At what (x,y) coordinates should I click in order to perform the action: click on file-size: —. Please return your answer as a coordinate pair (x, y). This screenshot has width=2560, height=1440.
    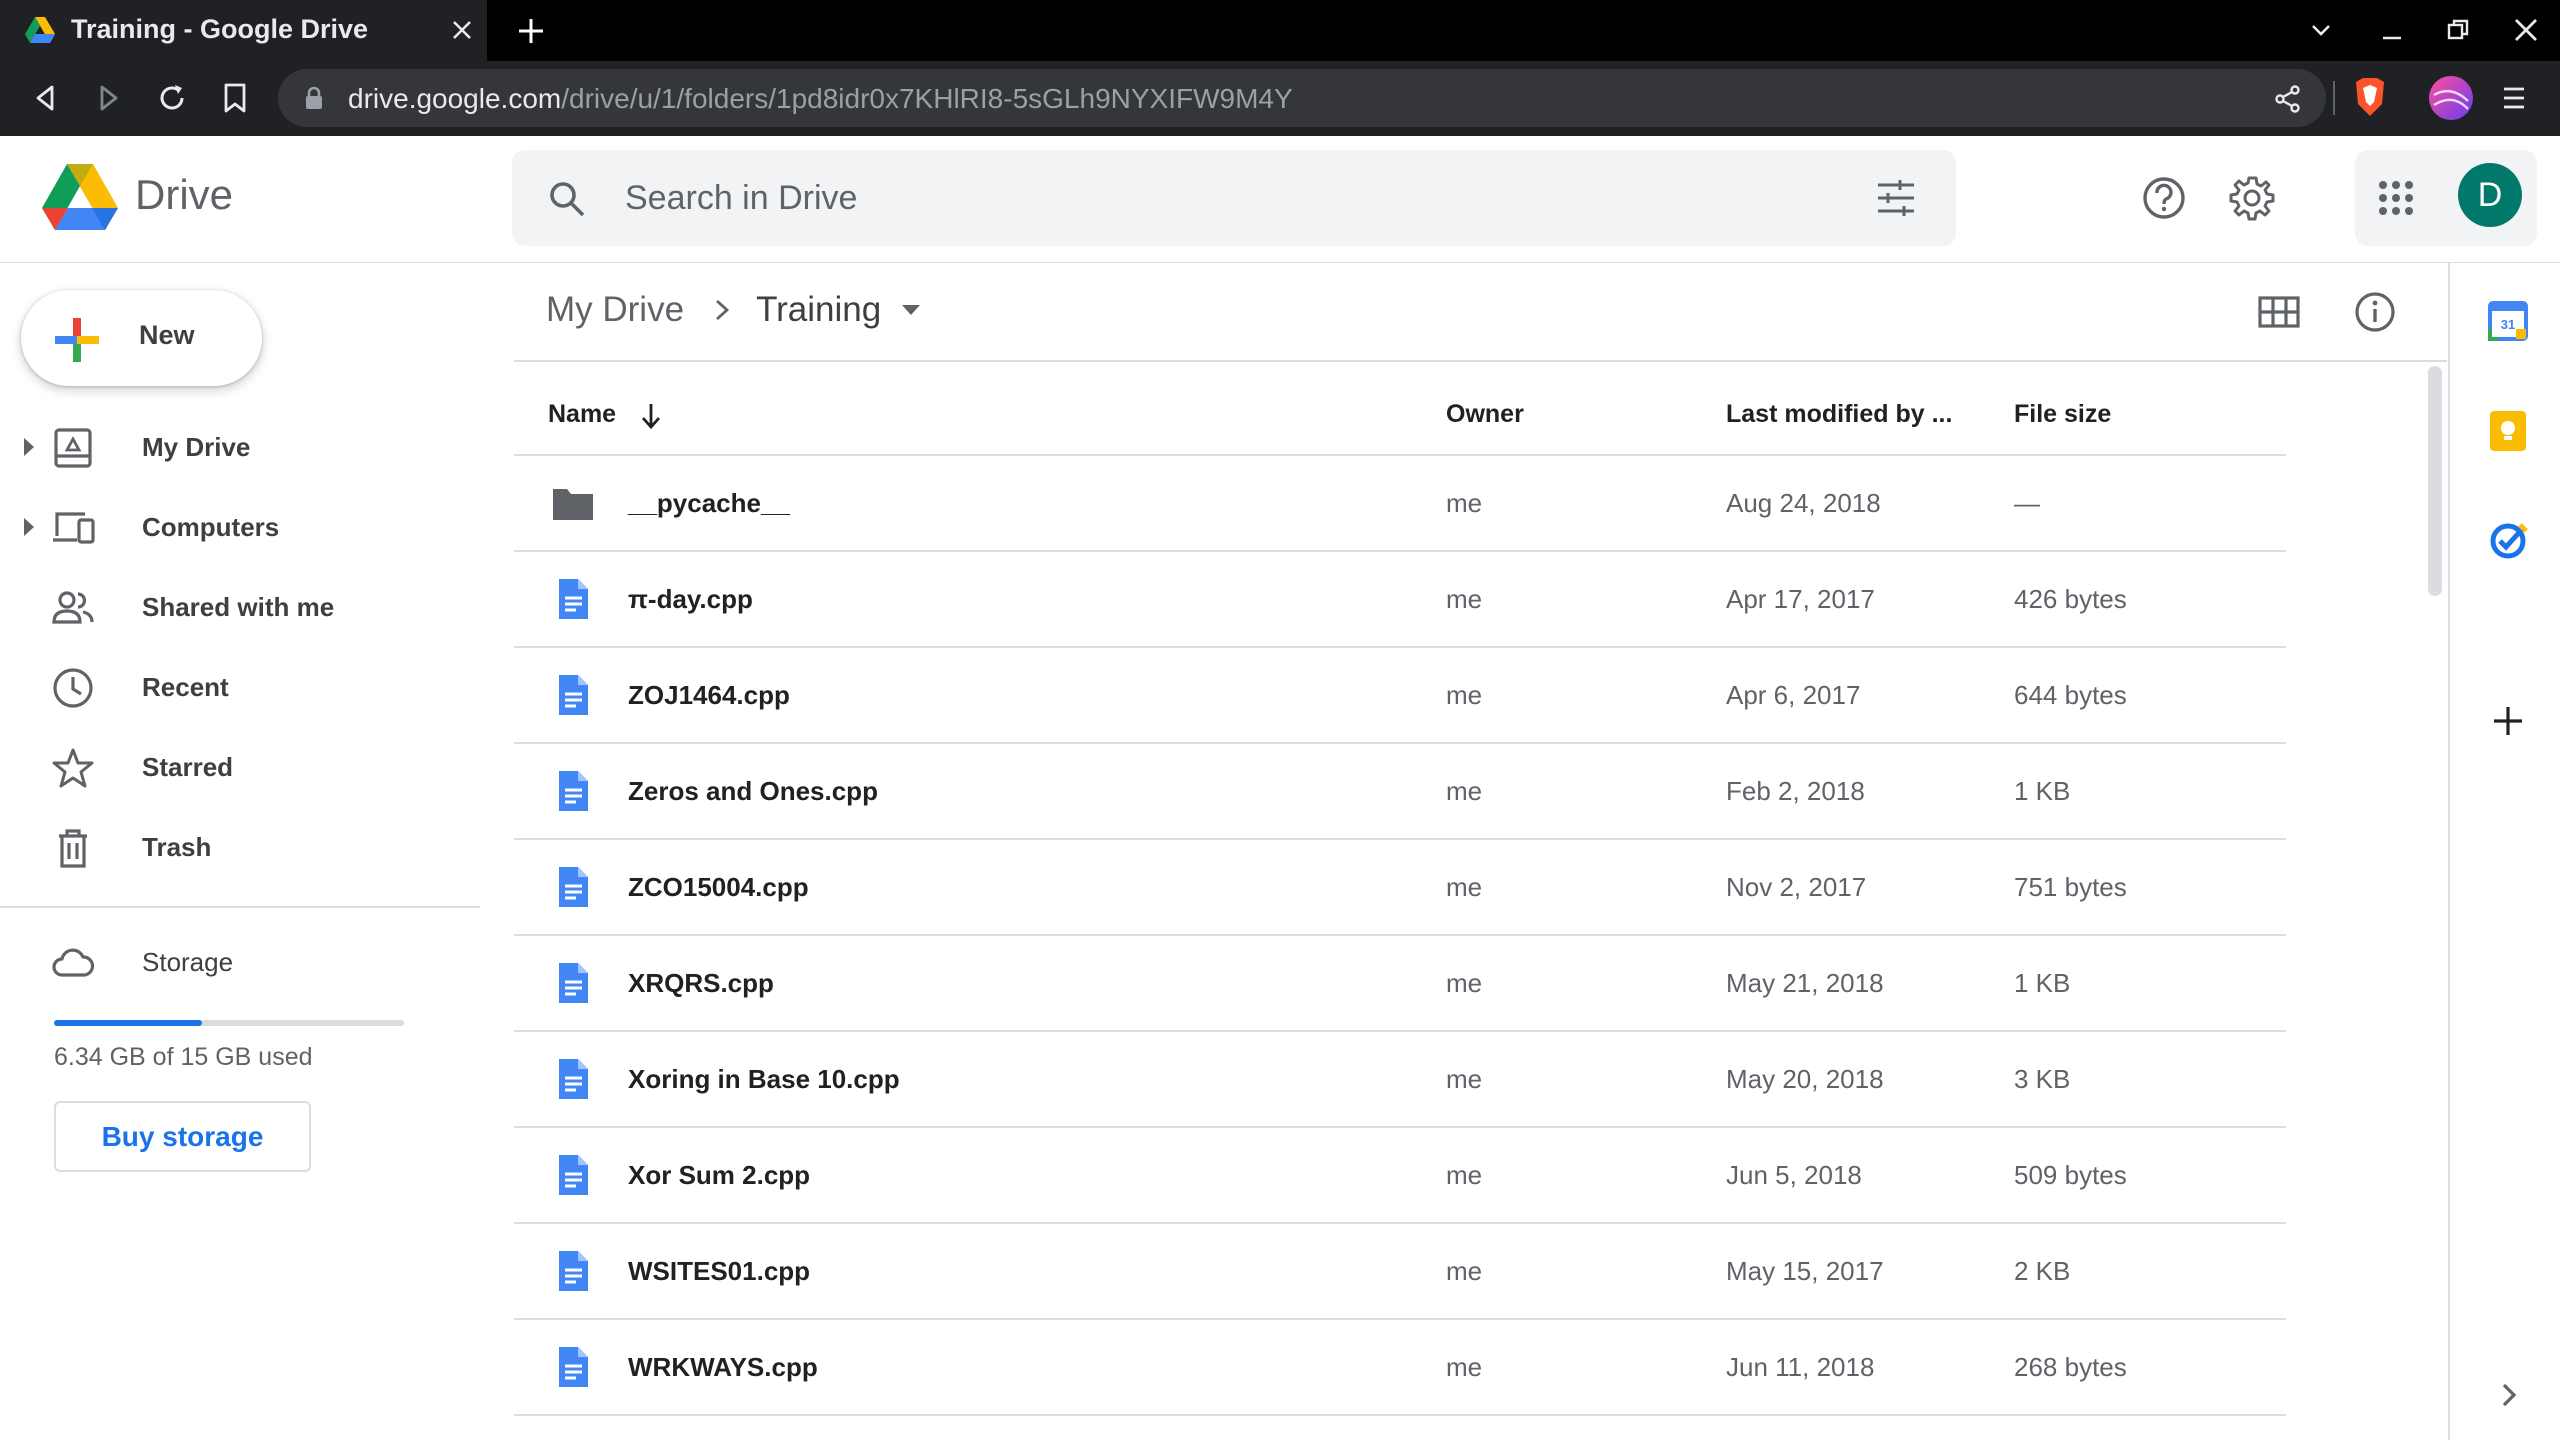
    Looking at the image, I should click on (2027, 503).